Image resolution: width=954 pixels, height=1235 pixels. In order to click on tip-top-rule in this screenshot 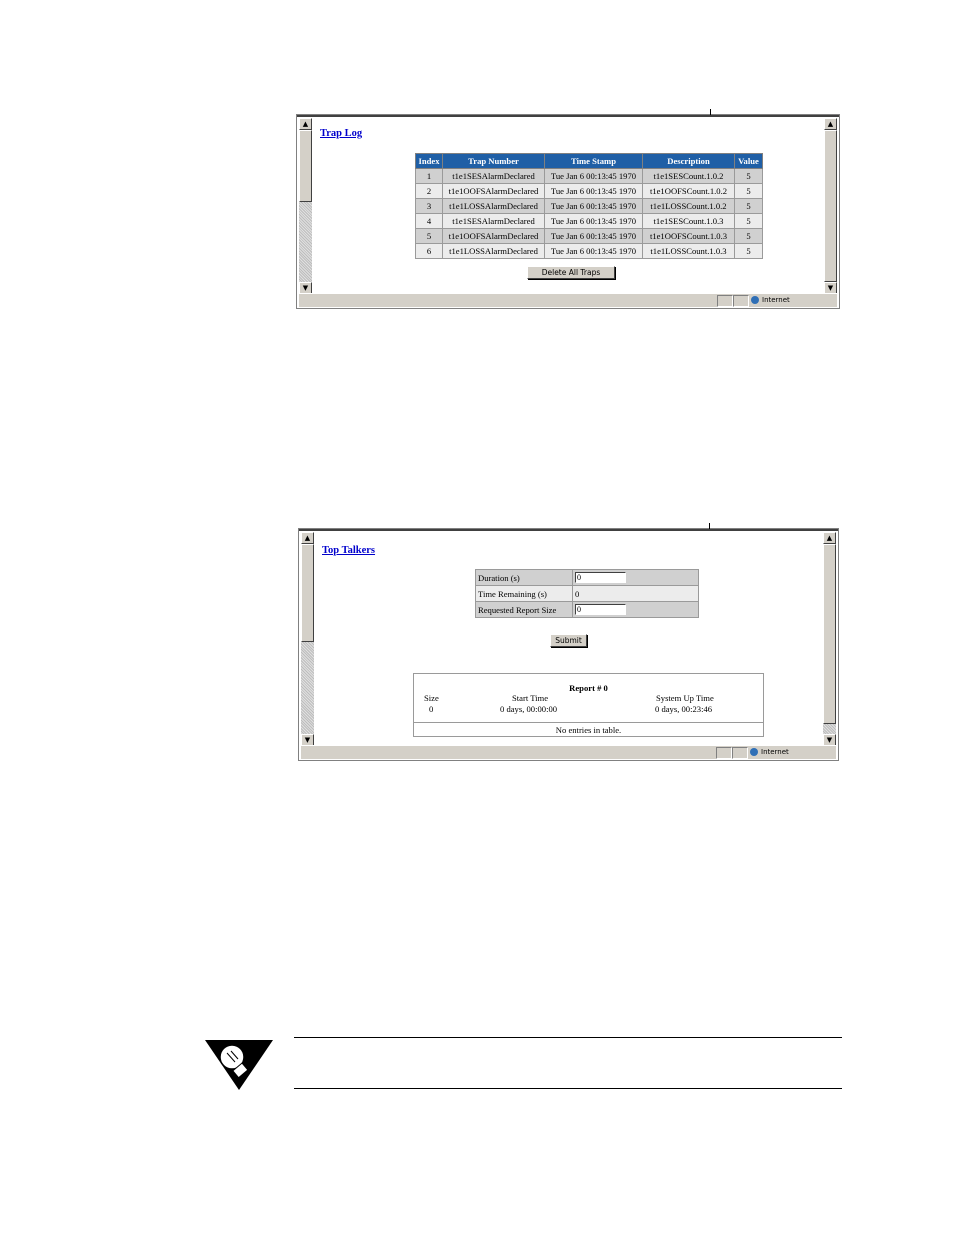, I will do `click(568, 1037)`.